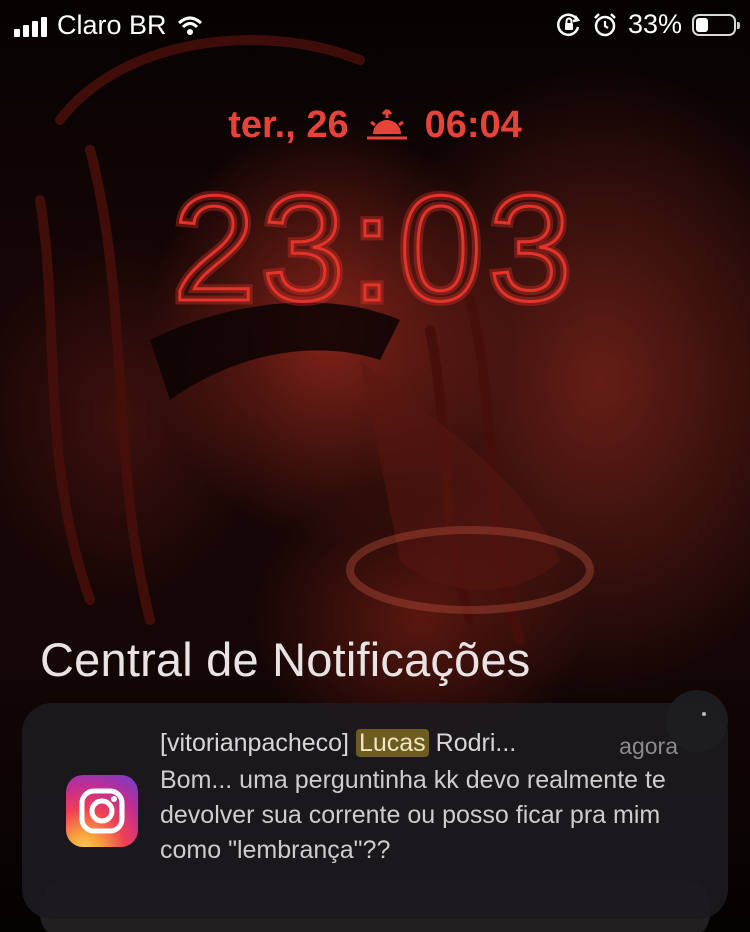 Image resolution: width=750 pixels, height=932 pixels. What do you see at coordinates (716, 24) in the screenshot?
I see `battery-icon` at bounding box center [716, 24].